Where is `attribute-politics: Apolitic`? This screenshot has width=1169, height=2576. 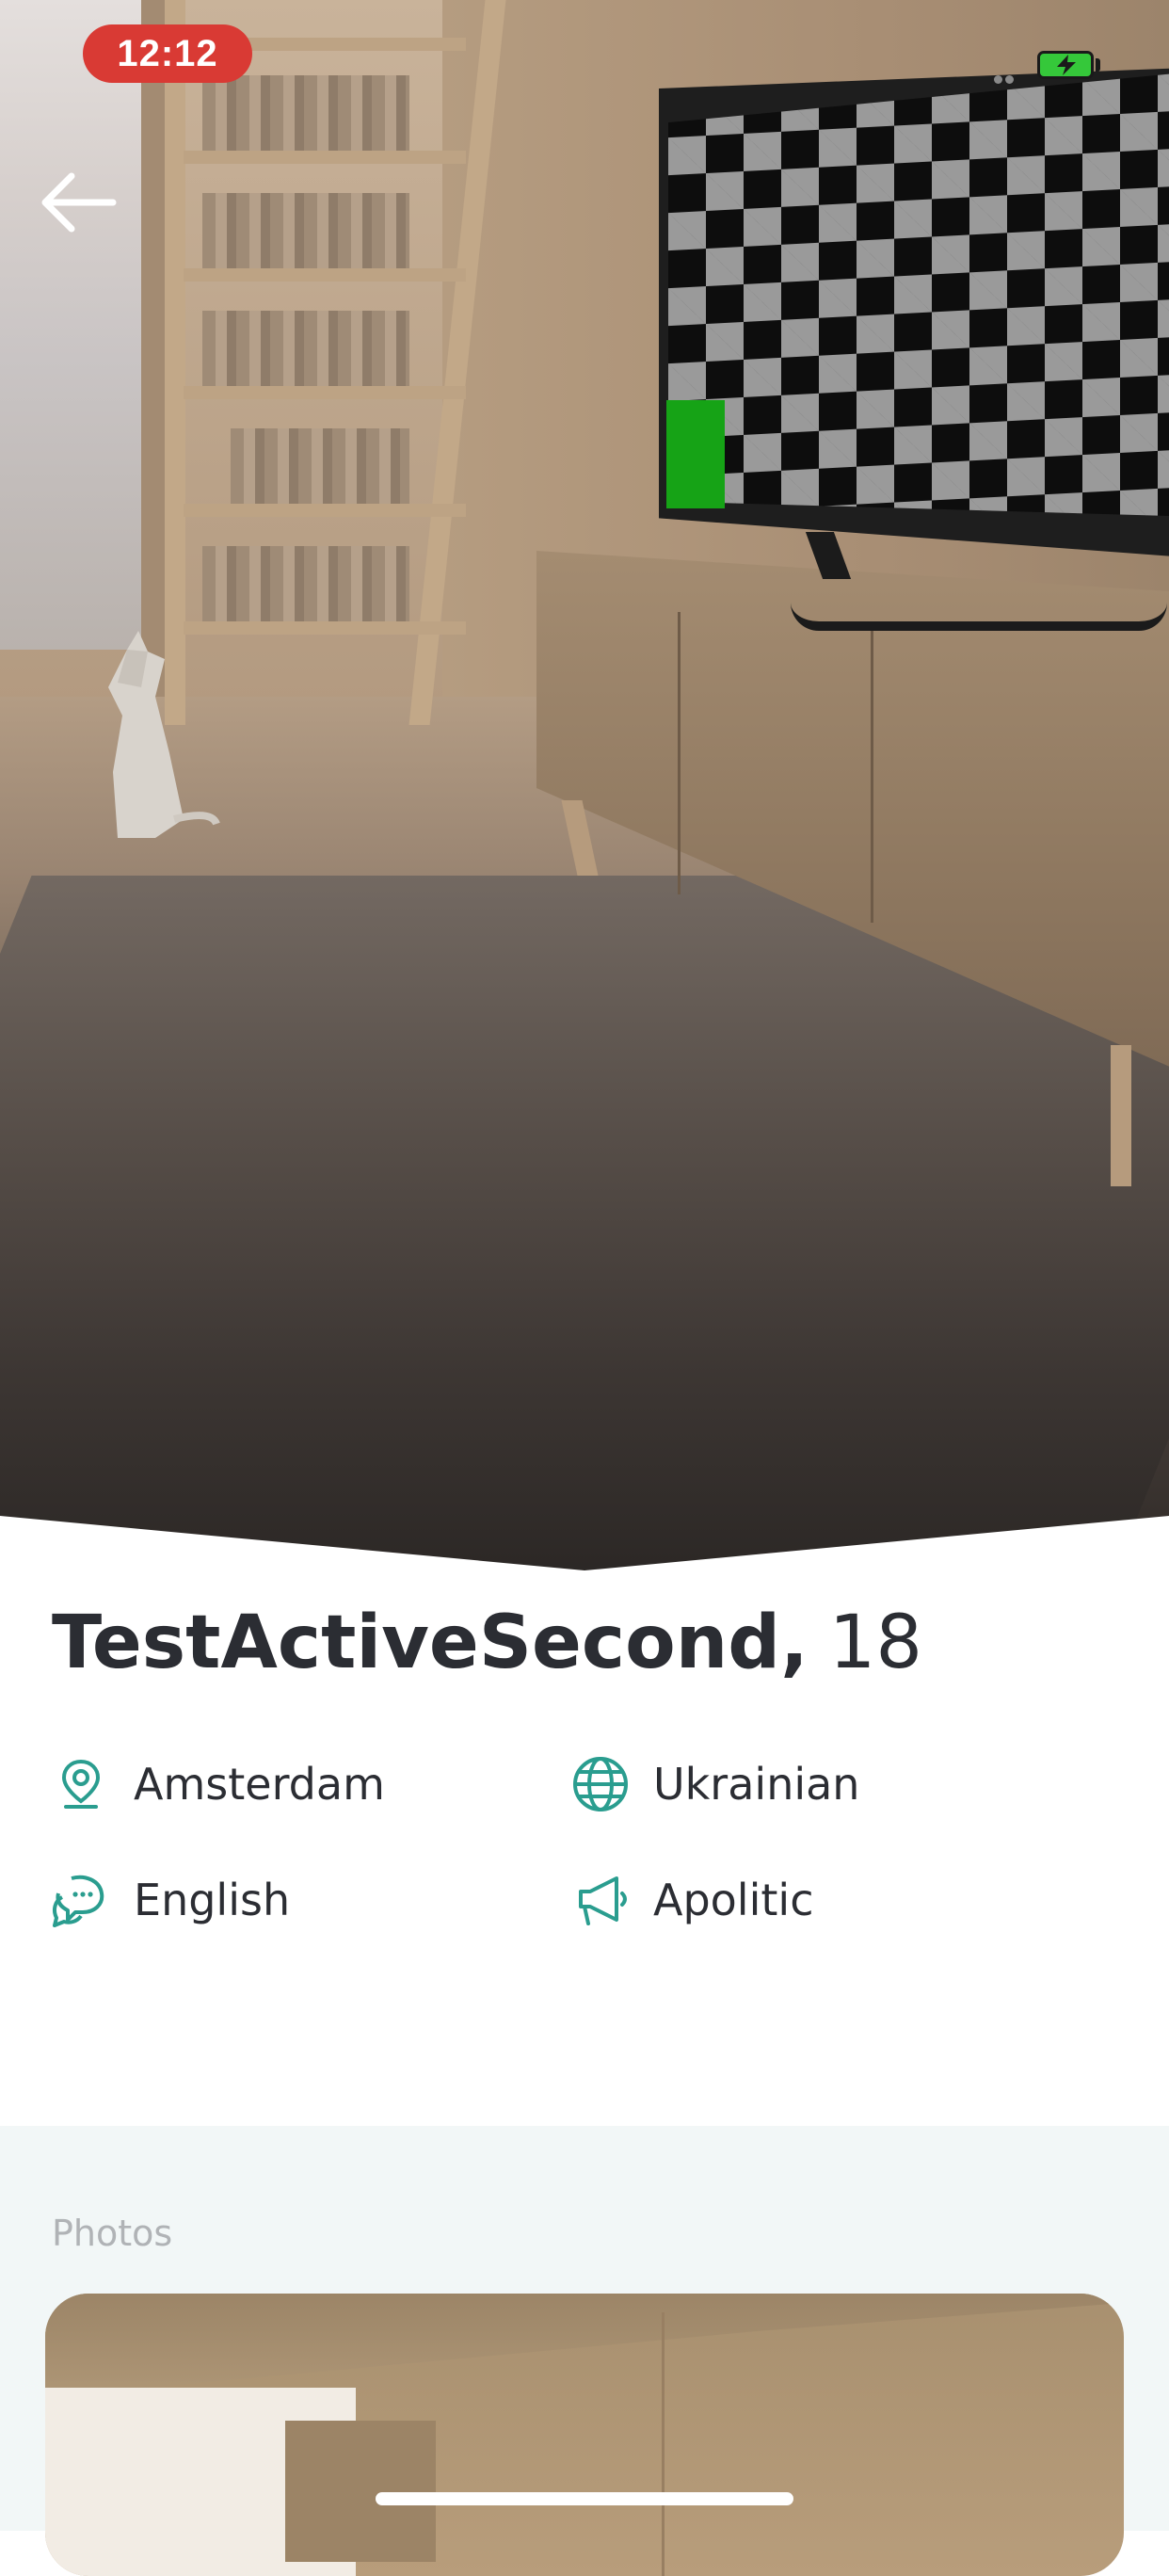
attribute-politics: Apolitic is located at coordinates (690, 1900).